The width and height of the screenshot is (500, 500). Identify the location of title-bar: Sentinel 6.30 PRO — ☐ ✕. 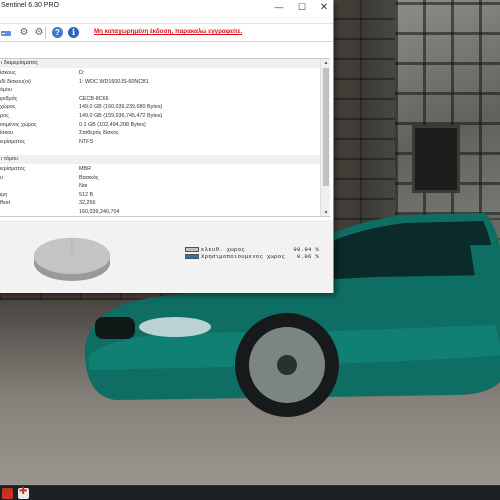
(166, 8).